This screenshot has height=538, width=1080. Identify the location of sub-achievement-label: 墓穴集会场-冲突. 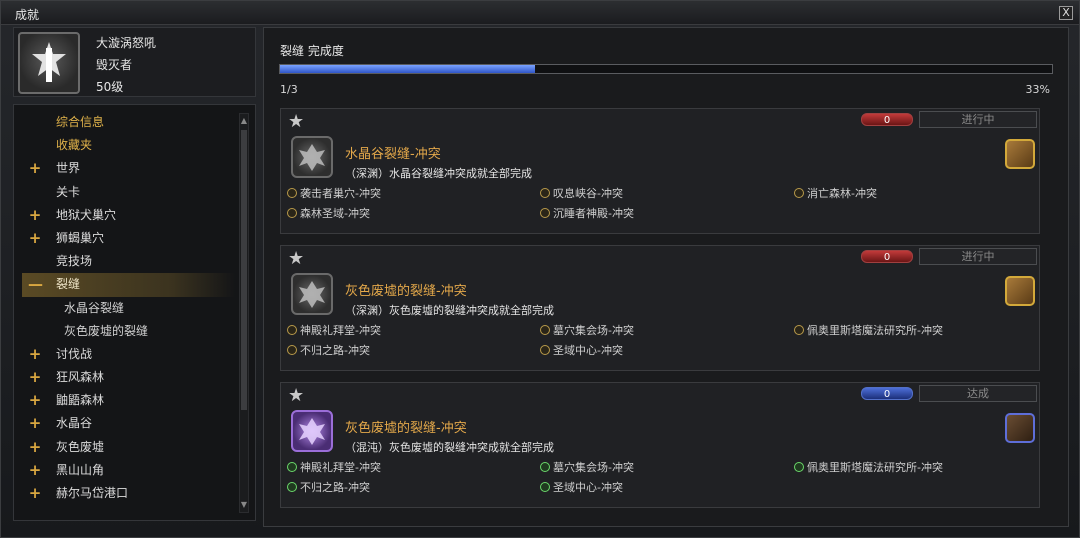
(593, 467).